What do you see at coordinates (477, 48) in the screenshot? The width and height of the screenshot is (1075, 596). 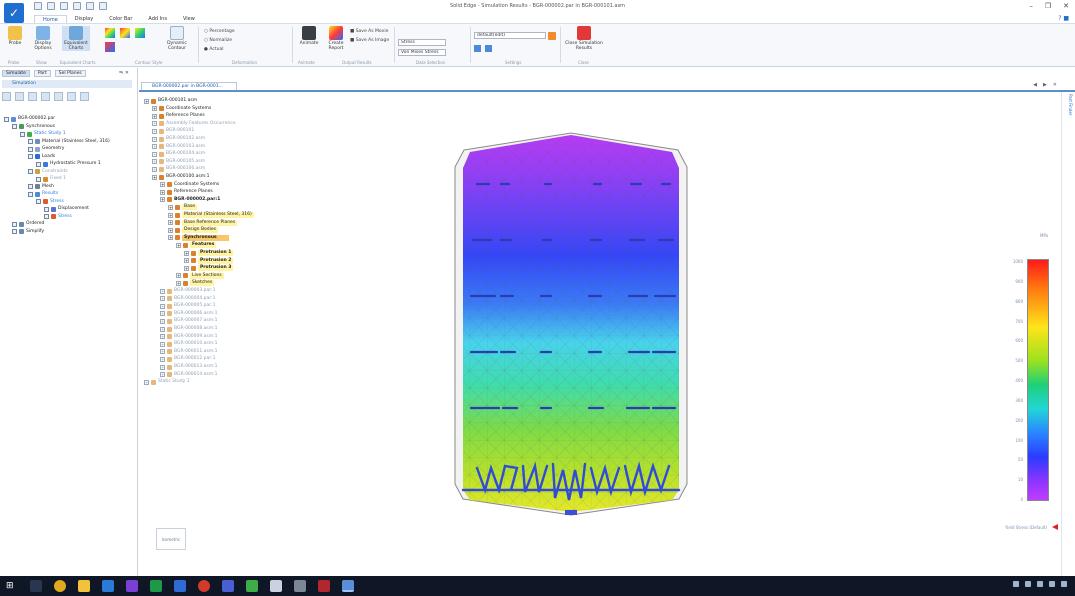 I see `settings-prev-icon` at bounding box center [477, 48].